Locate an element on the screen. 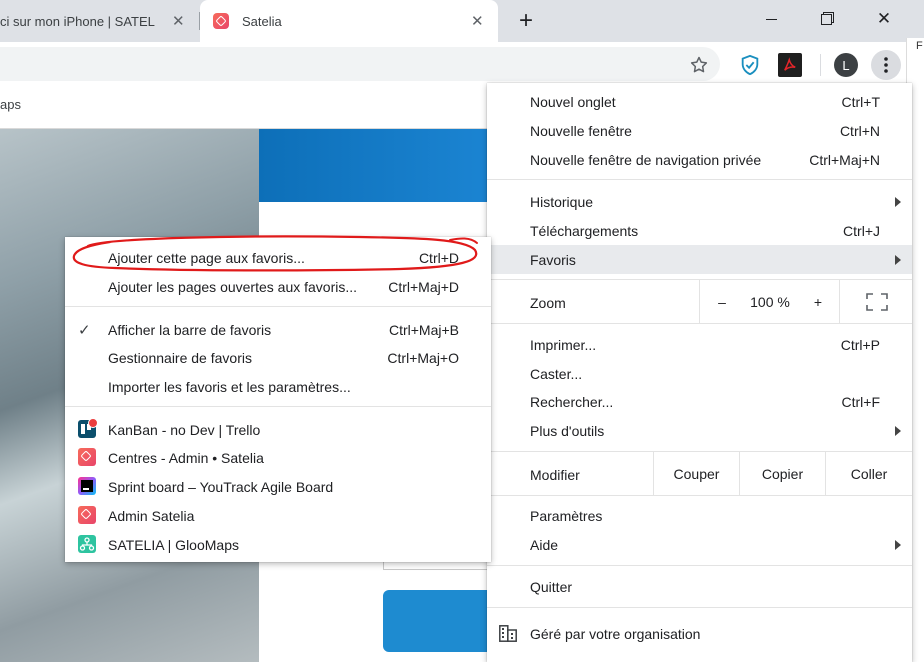 Image resolution: width=924 pixels, height=662 pixels. paste-button: Coller is located at coordinates (869, 473).